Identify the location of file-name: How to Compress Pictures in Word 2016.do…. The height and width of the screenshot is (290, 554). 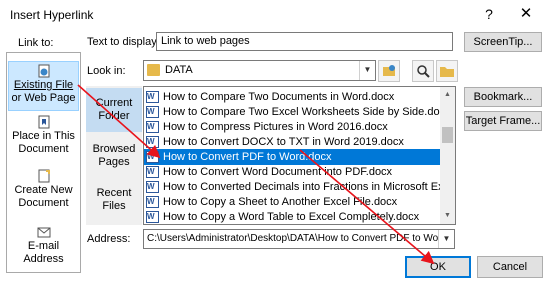
(275, 127).